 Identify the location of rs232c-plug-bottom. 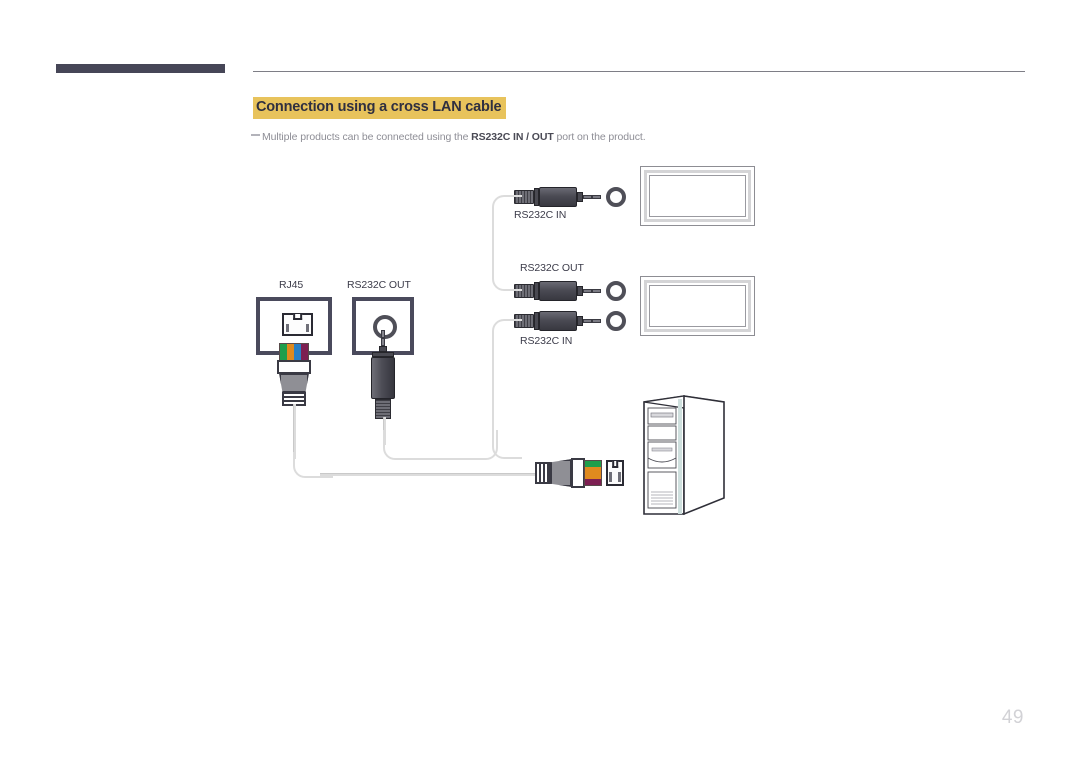
(559, 321).